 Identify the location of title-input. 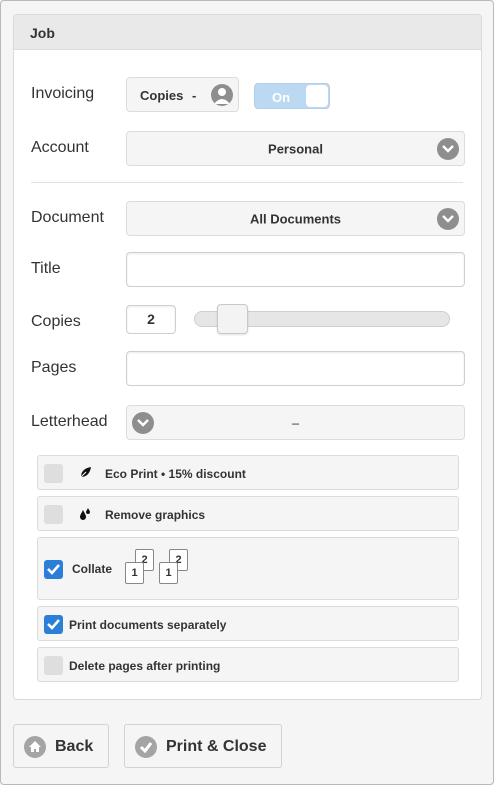
(295, 269).